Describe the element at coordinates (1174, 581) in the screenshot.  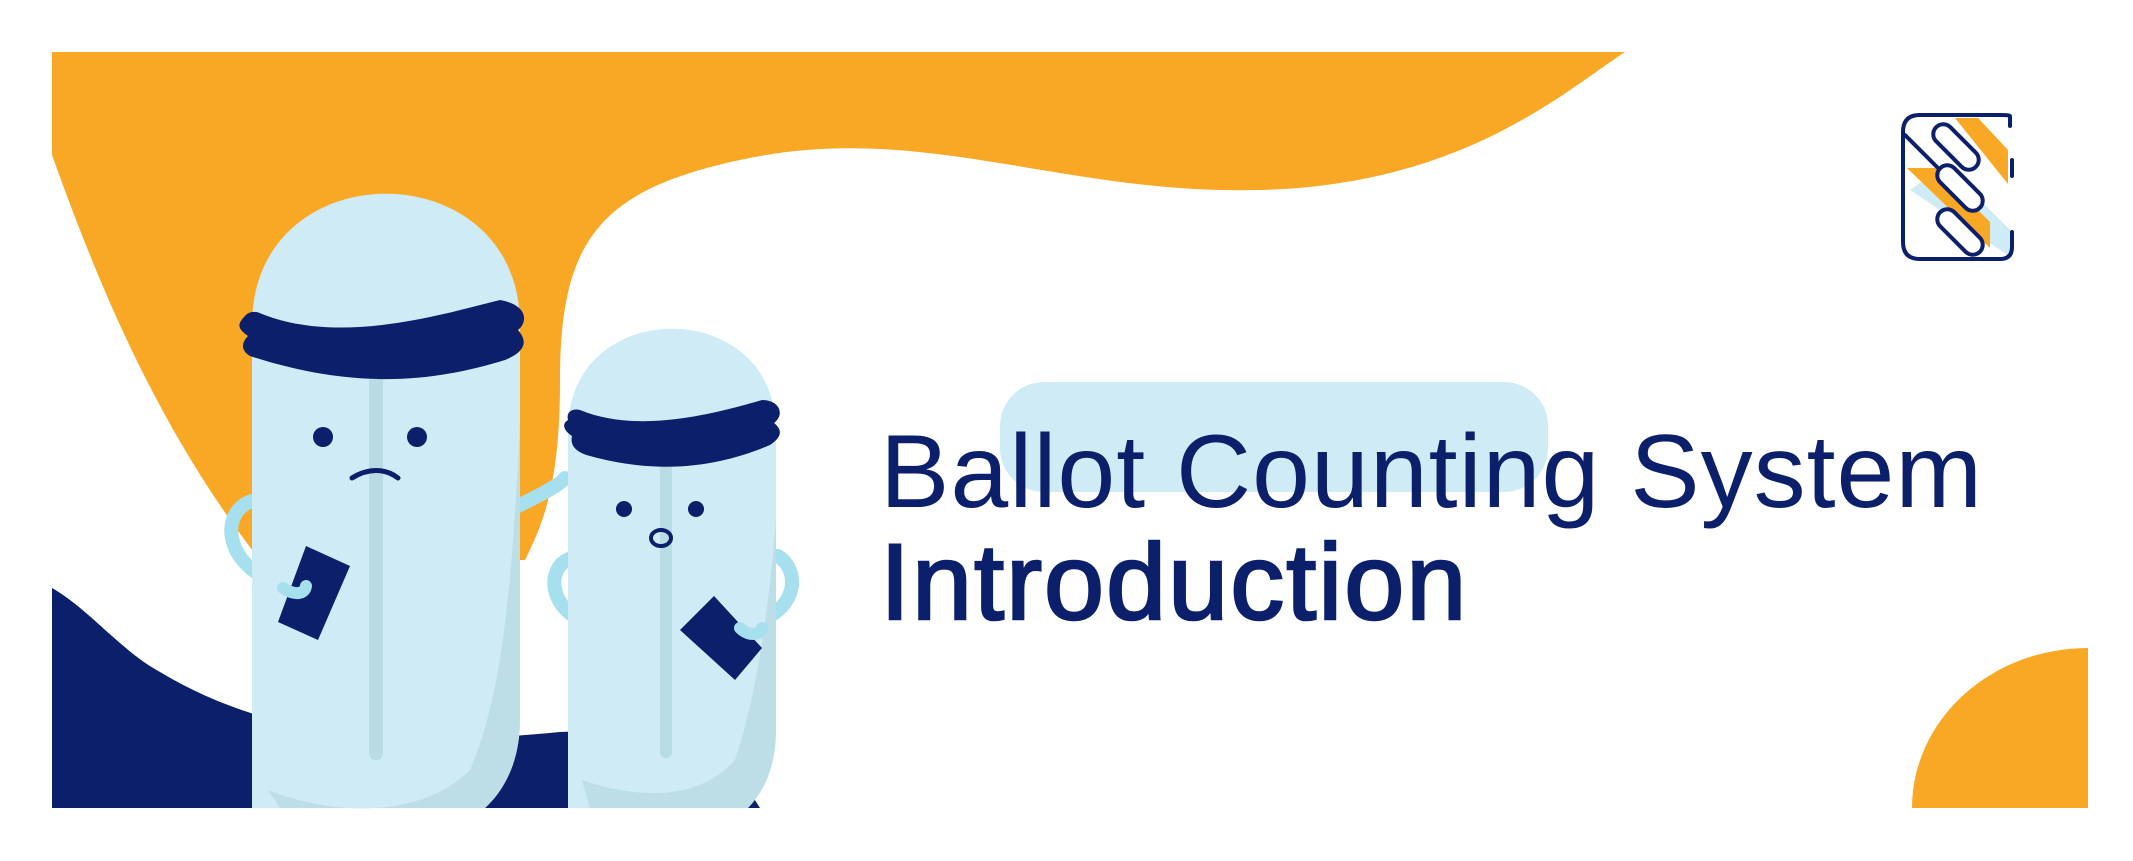
I see `banner-subtitle: Introduction` at that location.